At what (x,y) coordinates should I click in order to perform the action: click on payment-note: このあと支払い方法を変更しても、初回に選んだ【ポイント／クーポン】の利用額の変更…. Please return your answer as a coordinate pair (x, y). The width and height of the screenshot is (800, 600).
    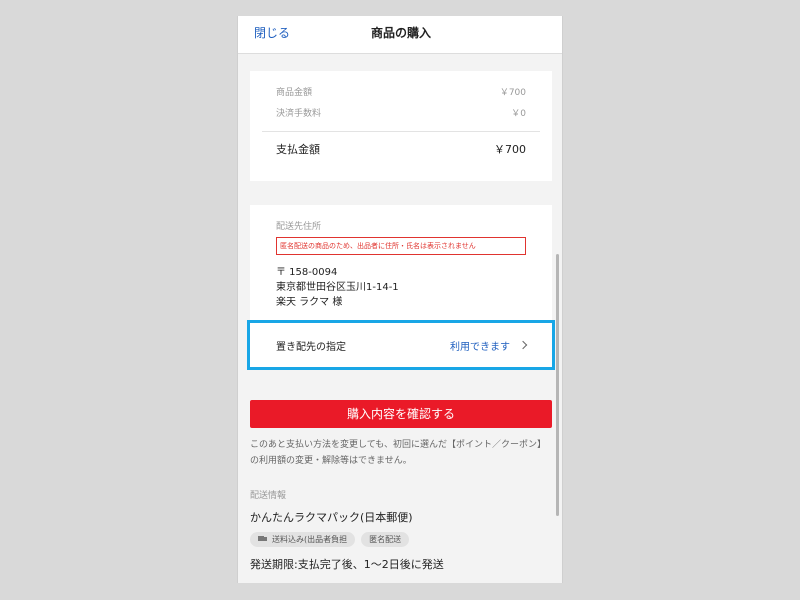
    Looking at the image, I should click on (398, 453).